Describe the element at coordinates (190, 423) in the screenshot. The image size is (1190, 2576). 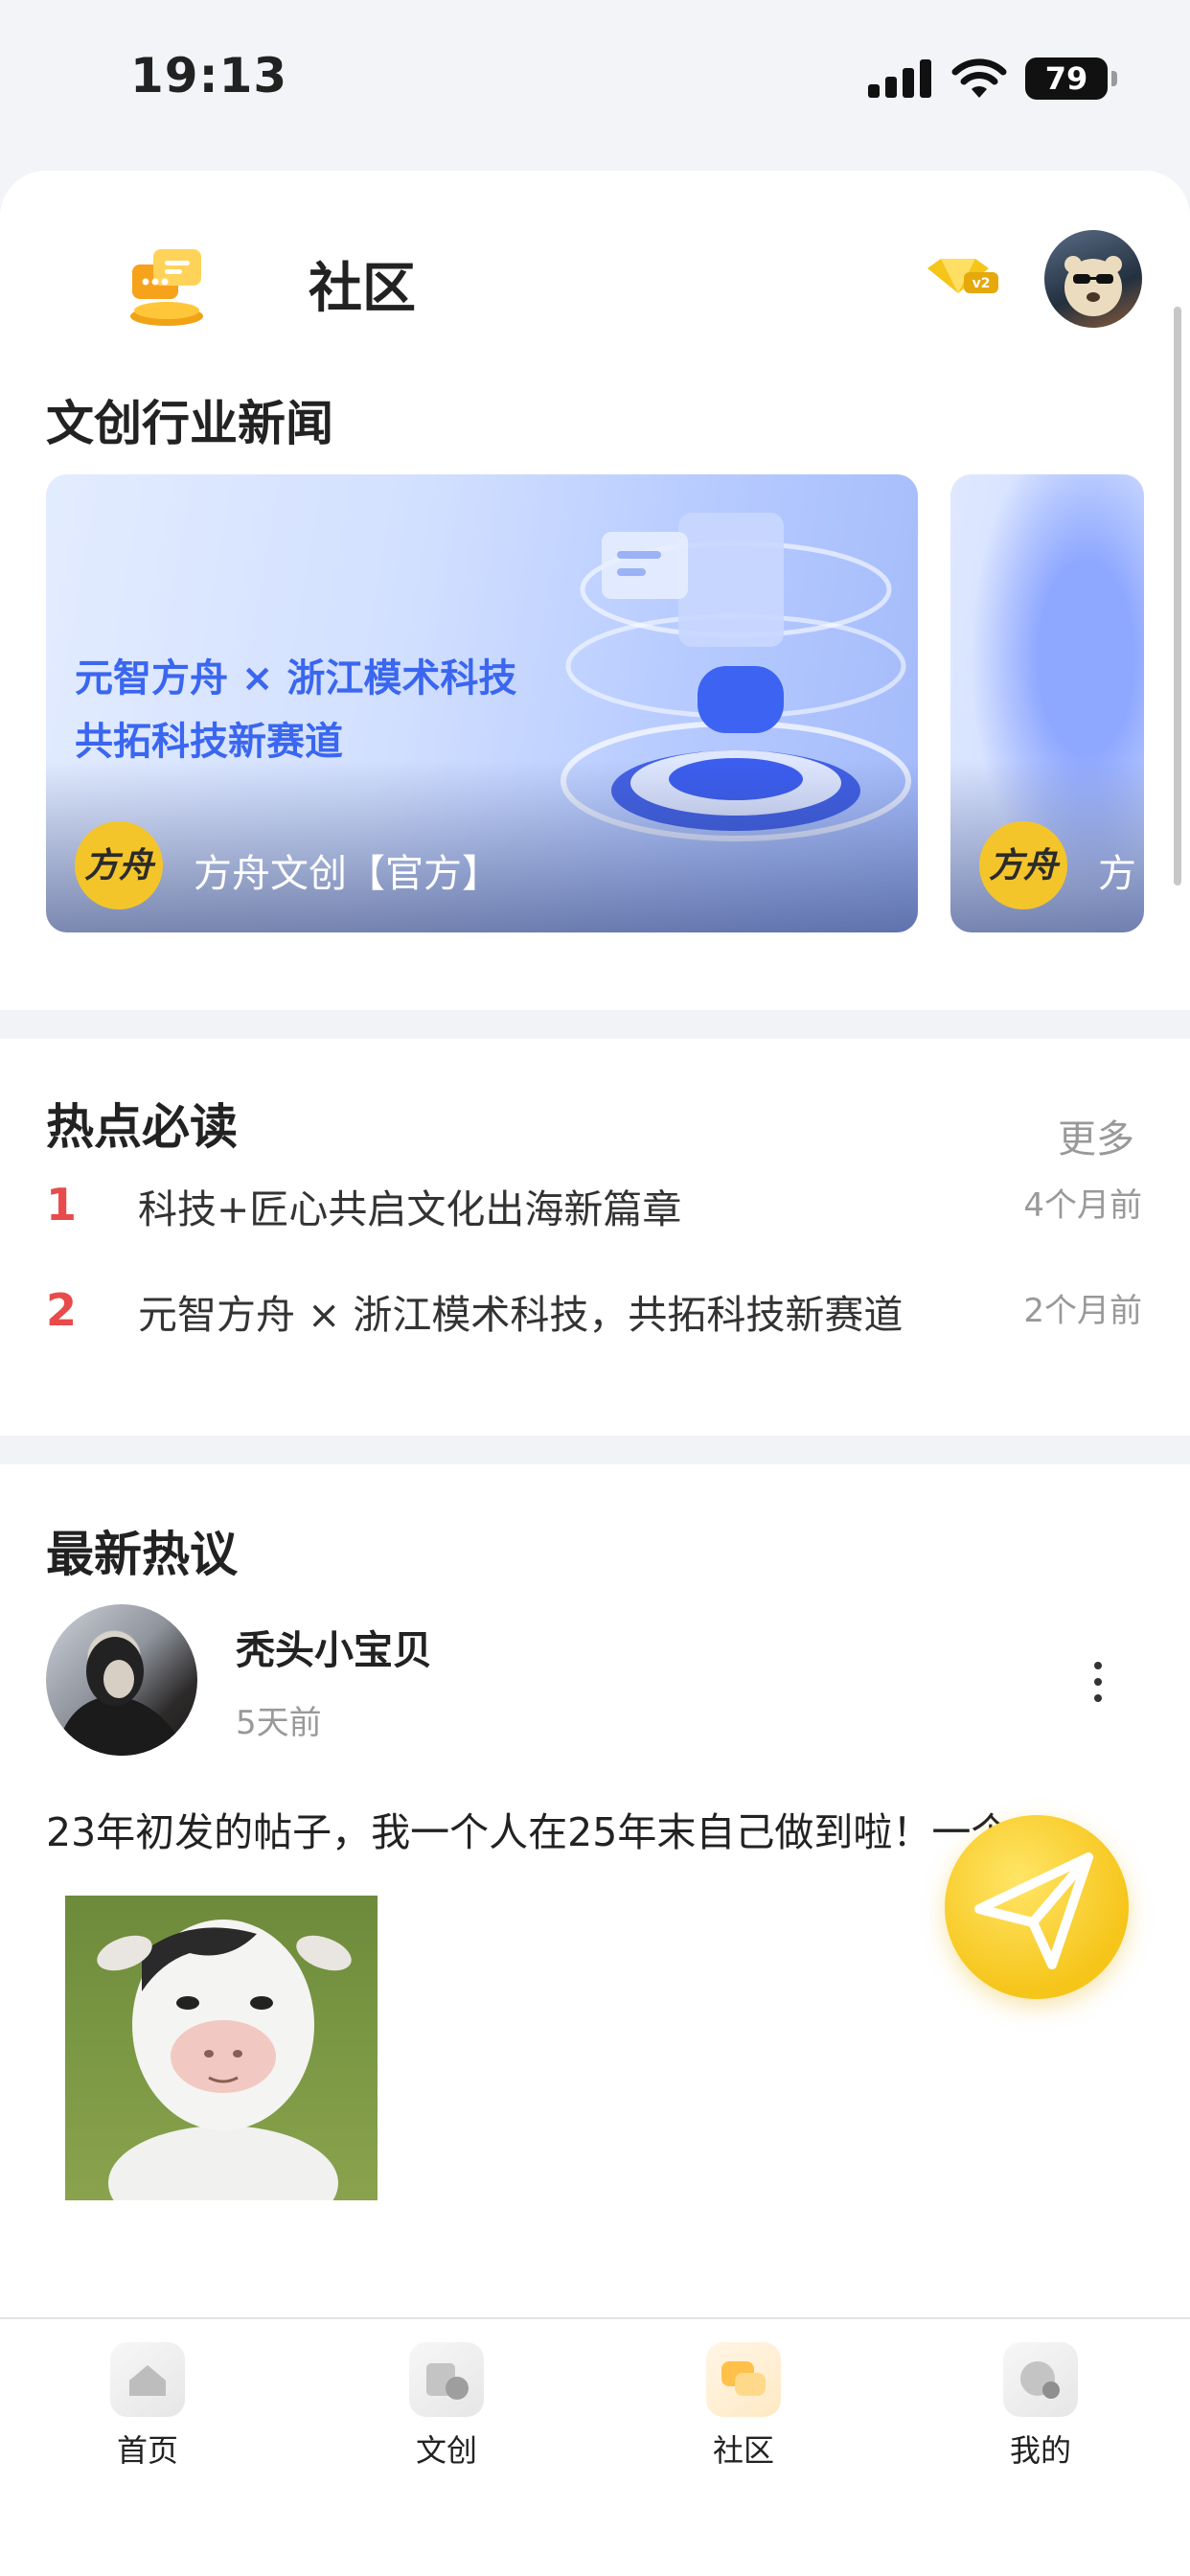
I see `section-title-industry-news: 文创行业新闻` at that location.